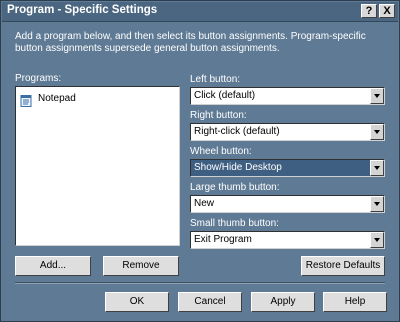 The width and height of the screenshot is (400, 322). I want to click on right-button-label: Right button:, so click(218, 115).